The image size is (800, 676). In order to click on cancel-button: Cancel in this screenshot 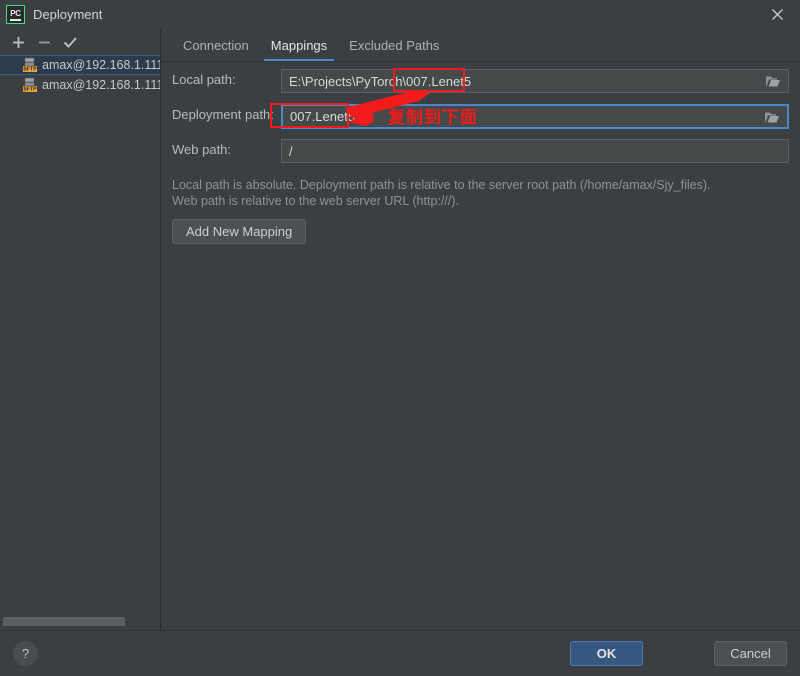, I will do `click(750, 653)`.